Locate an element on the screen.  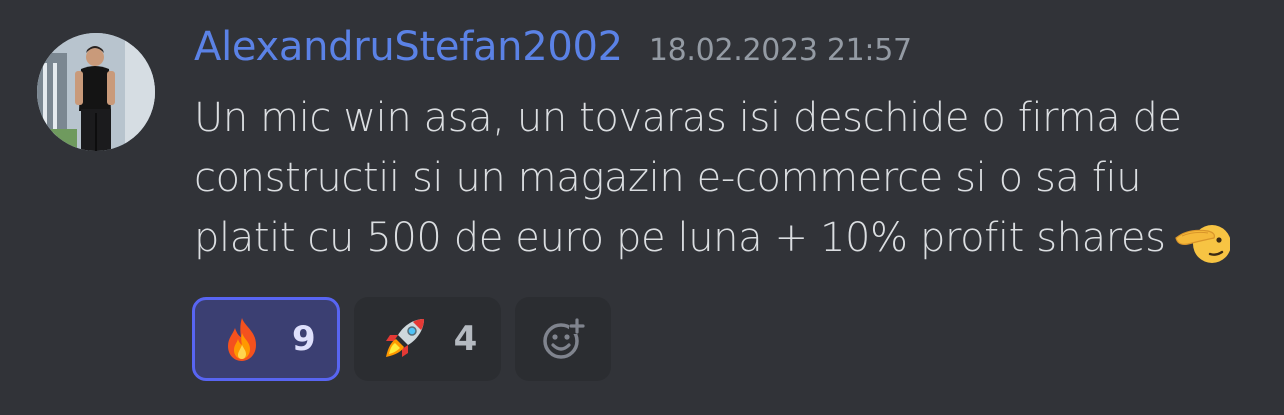
timestamp: 18.02.2023 21:57 is located at coordinates (780, 50).